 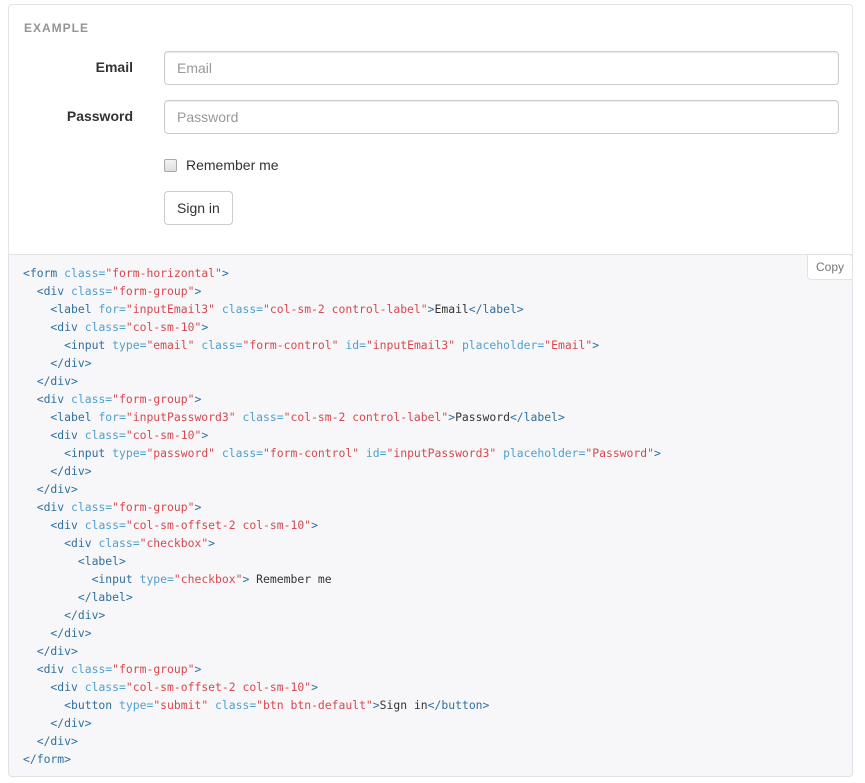 What do you see at coordinates (170, 687) in the screenshot?
I see `code-line: <div class="col-sm-offset-2 col-sm-10">` at bounding box center [170, 687].